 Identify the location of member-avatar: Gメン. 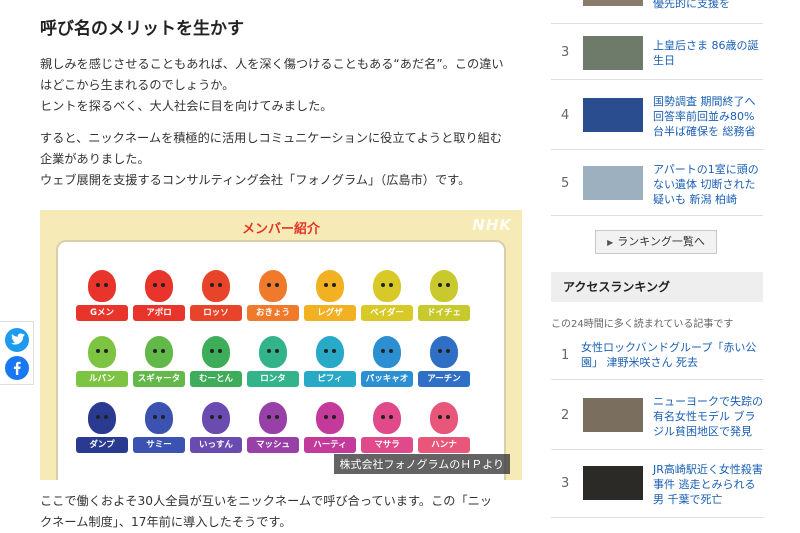
(102, 299).